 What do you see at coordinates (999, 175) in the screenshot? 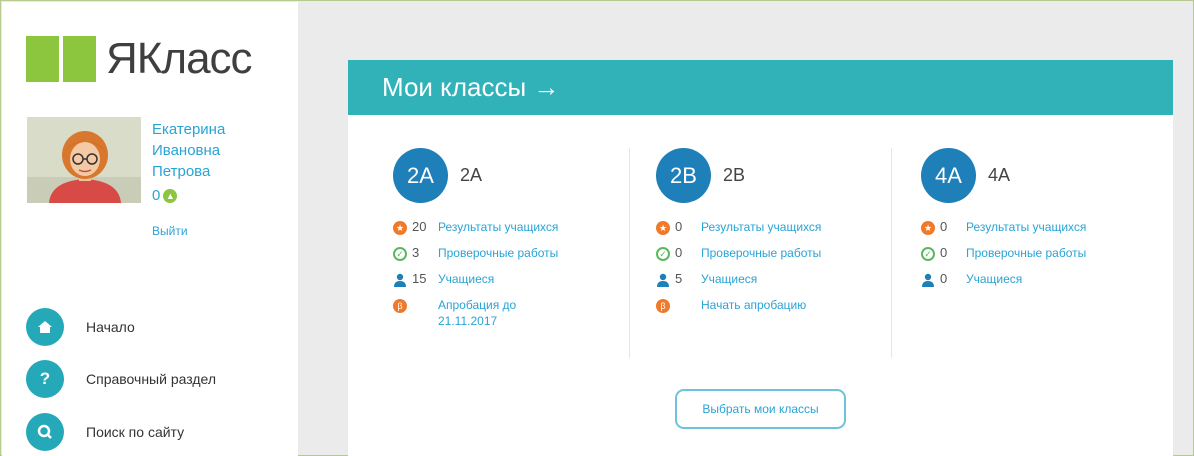
I see `class-name: 4А` at bounding box center [999, 175].